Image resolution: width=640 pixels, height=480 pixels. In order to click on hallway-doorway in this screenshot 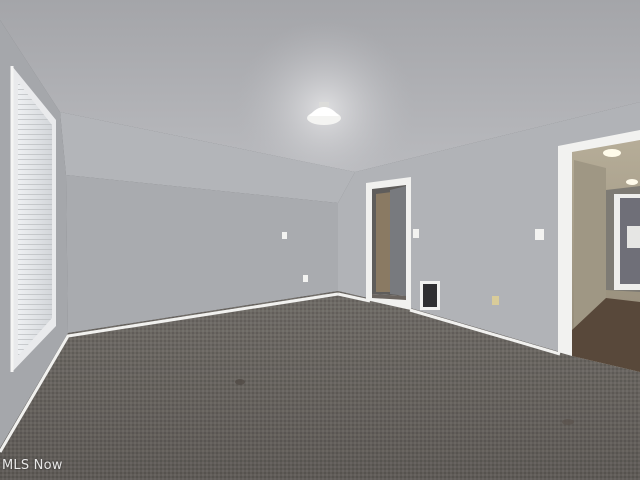, I will do `click(599, 251)`.